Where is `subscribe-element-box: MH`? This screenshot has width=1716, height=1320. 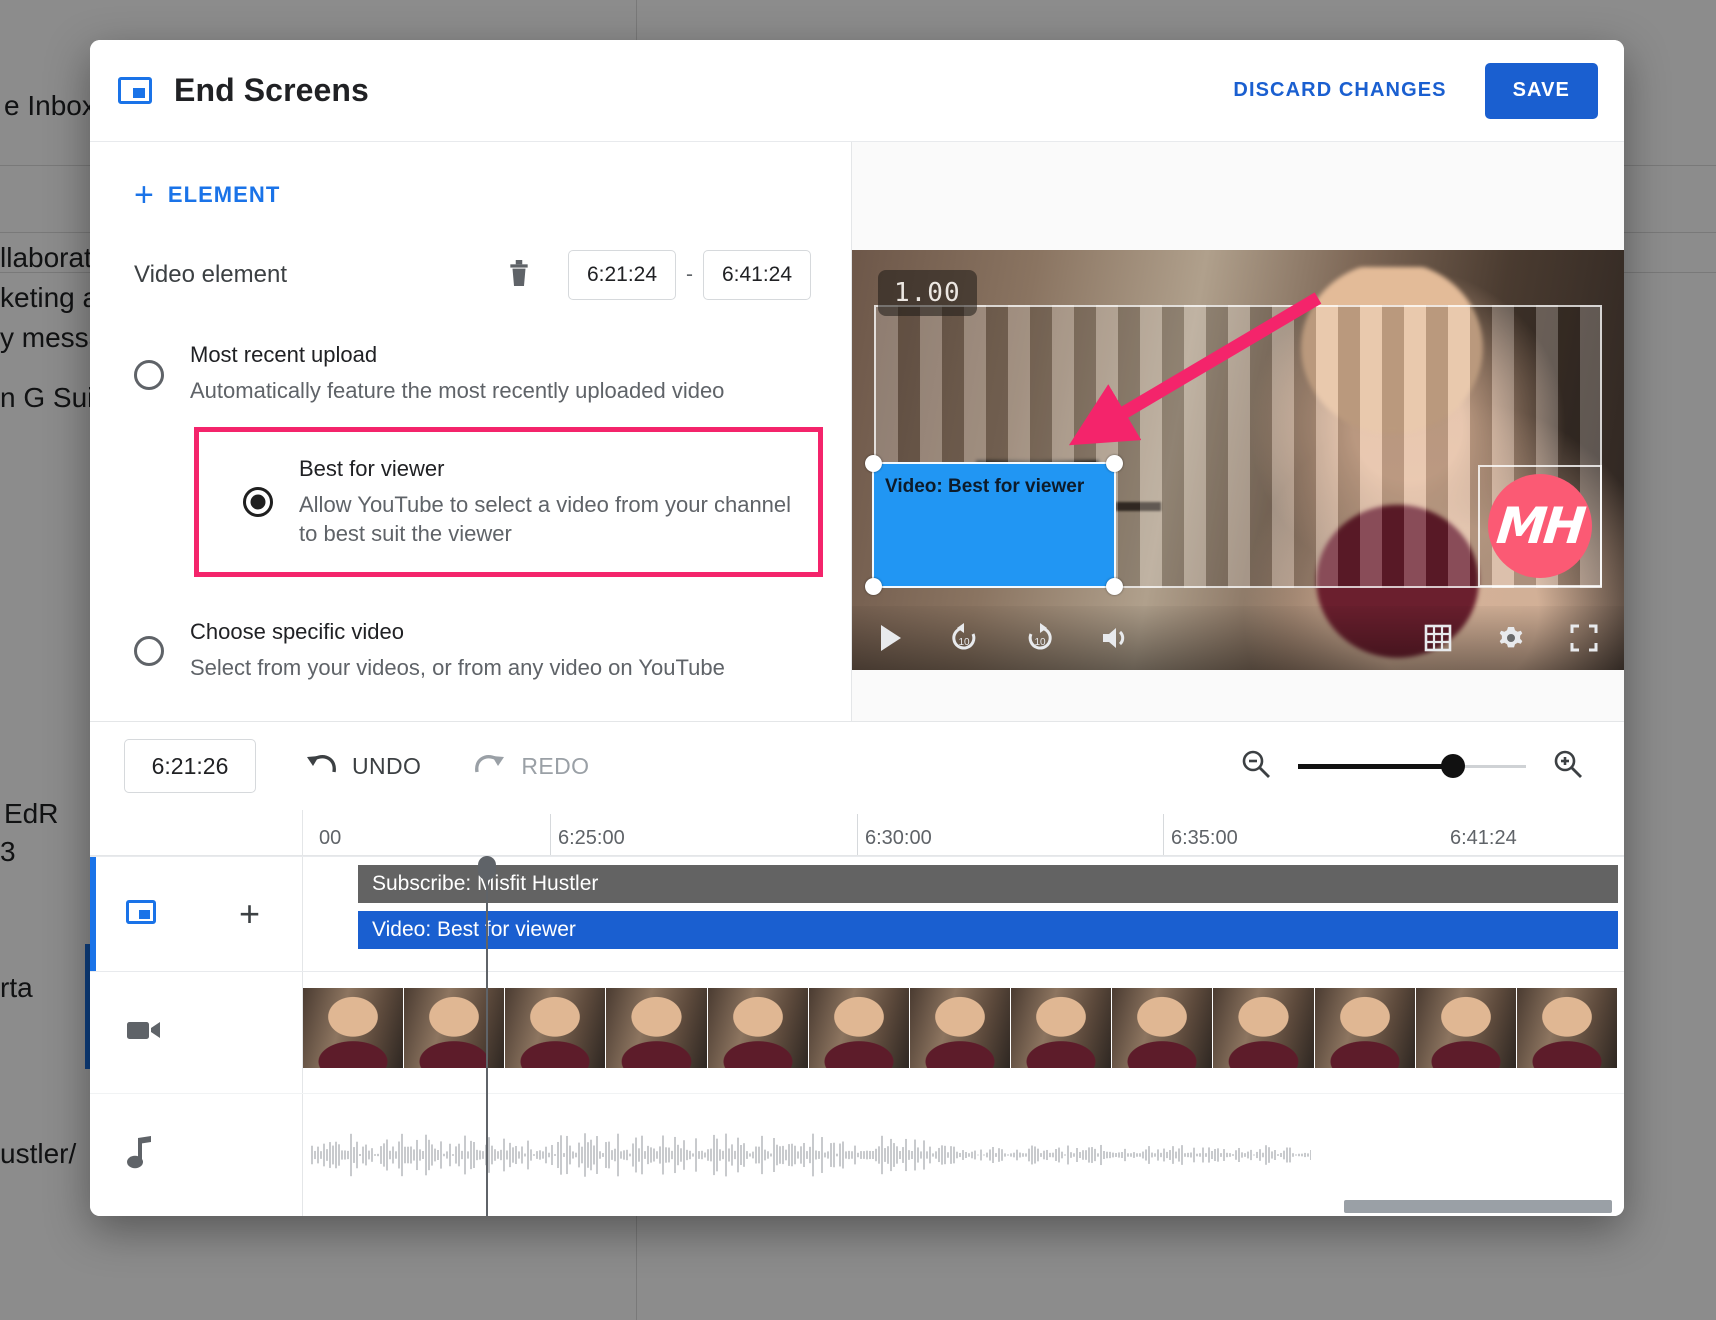
subscribe-element-box: MH is located at coordinates (1540, 526).